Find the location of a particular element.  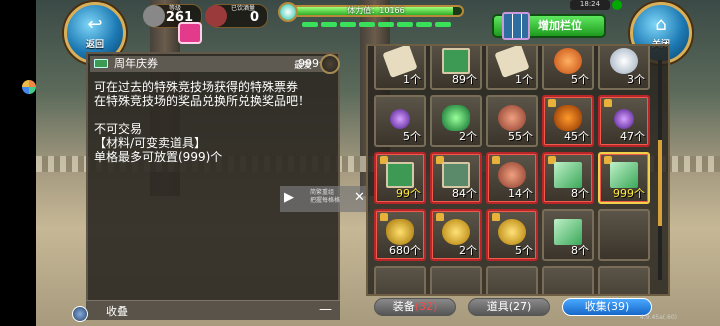

slot-quantity: 99个 is located at coordinates (408, 193).